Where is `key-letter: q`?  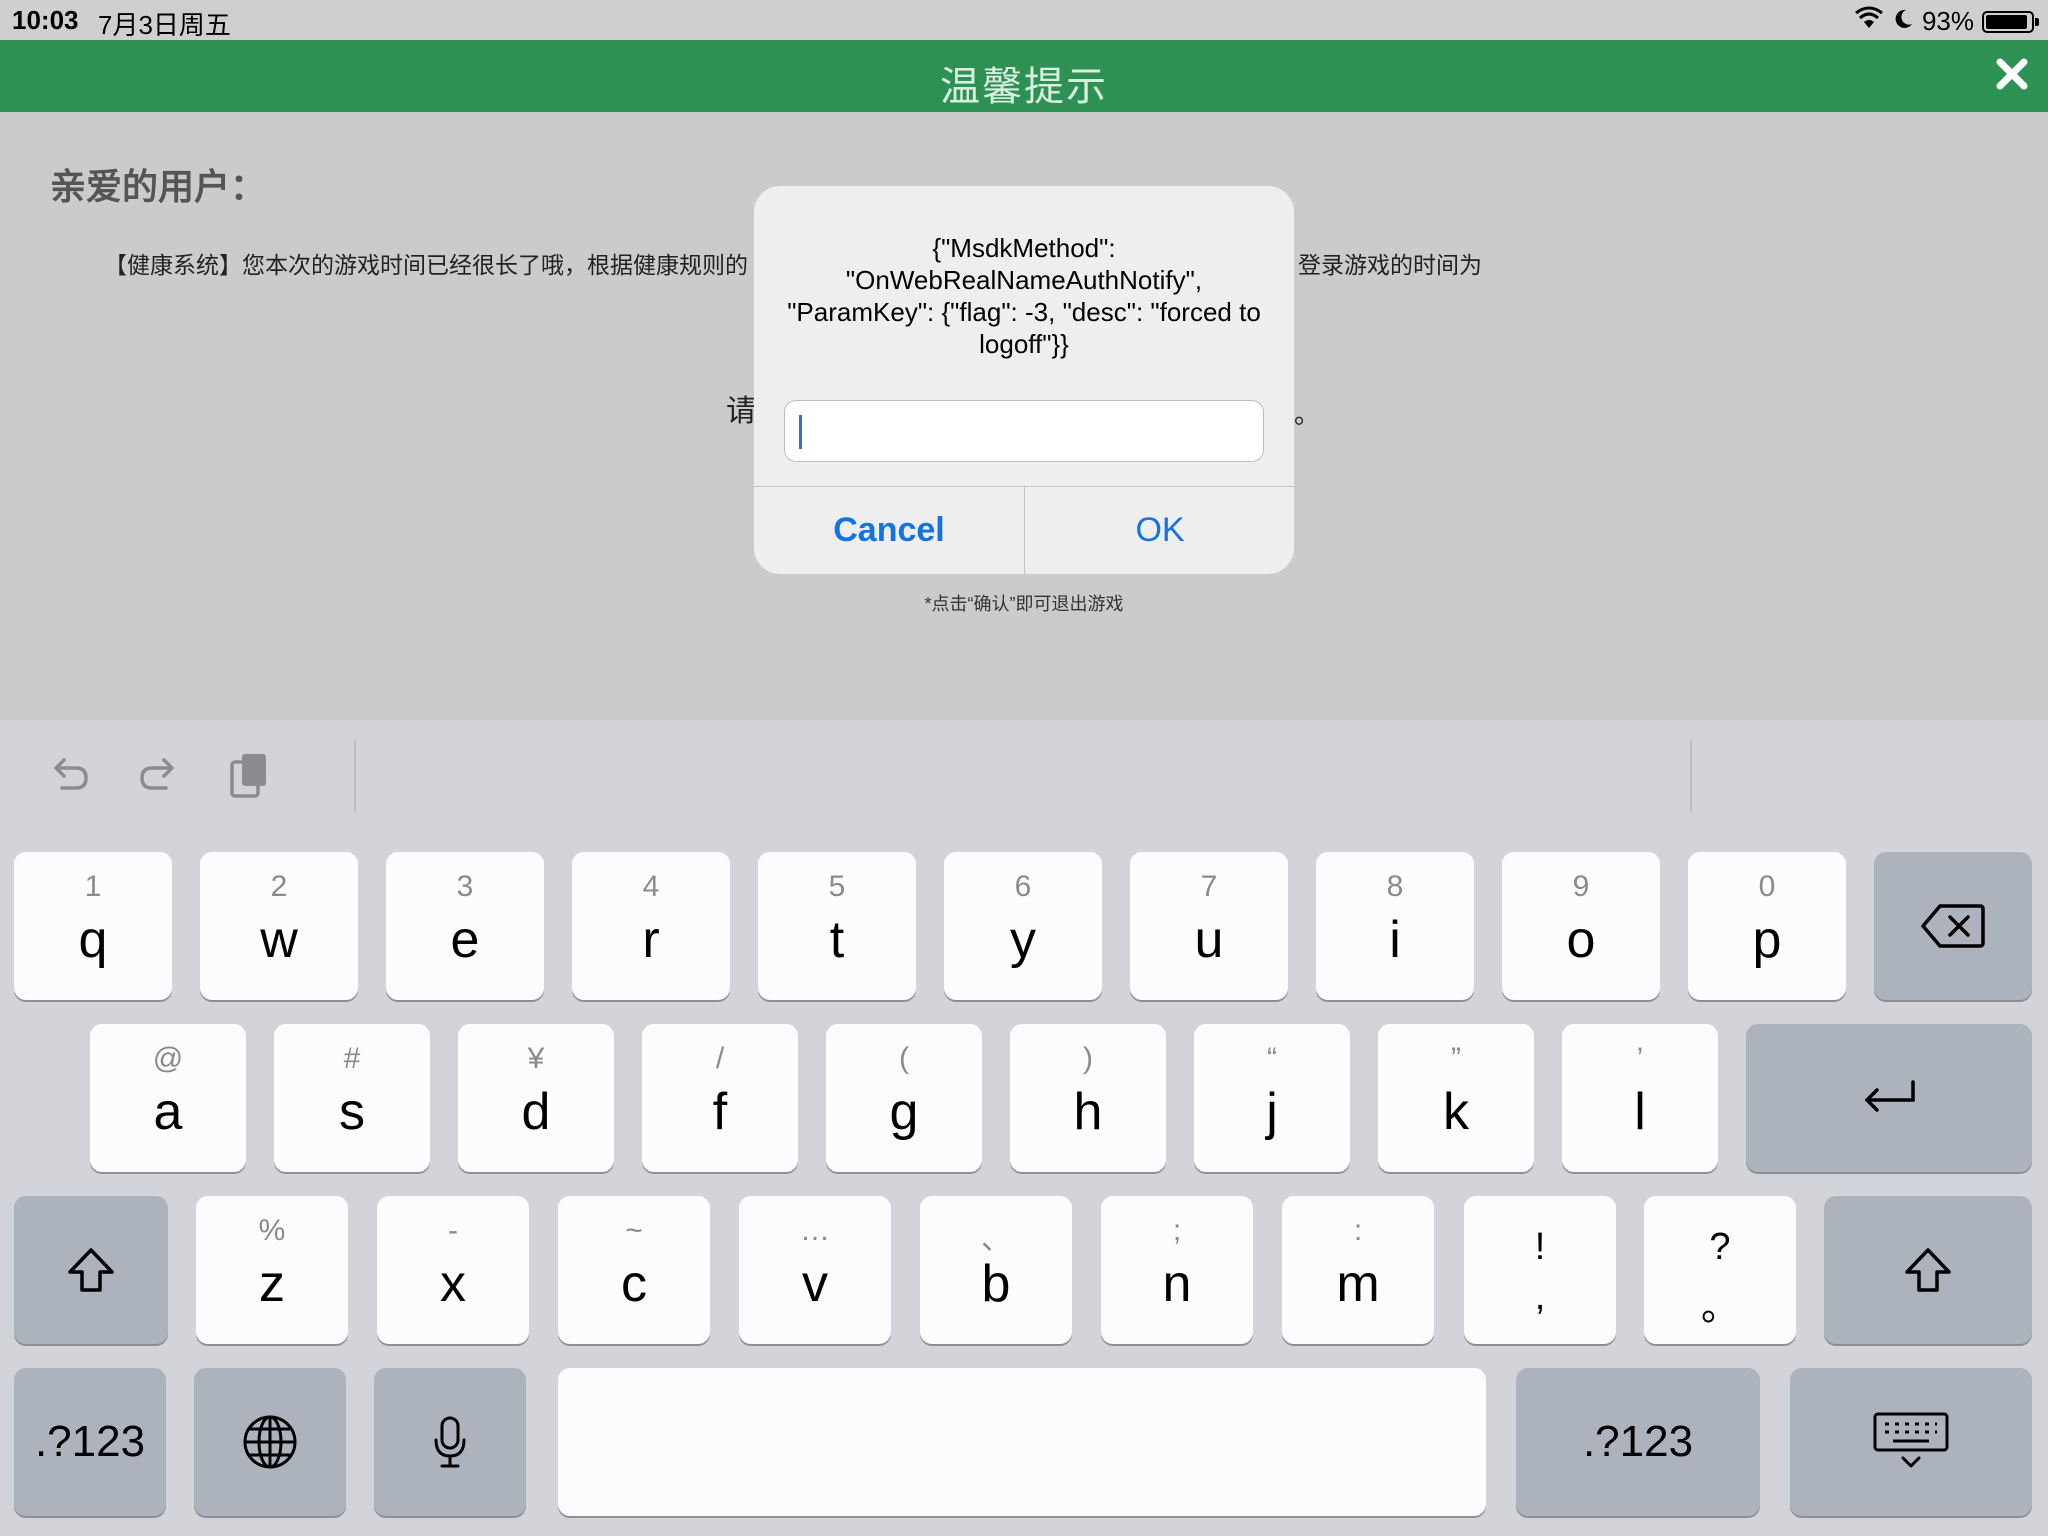
key-letter: q is located at coordinates (93, 940).